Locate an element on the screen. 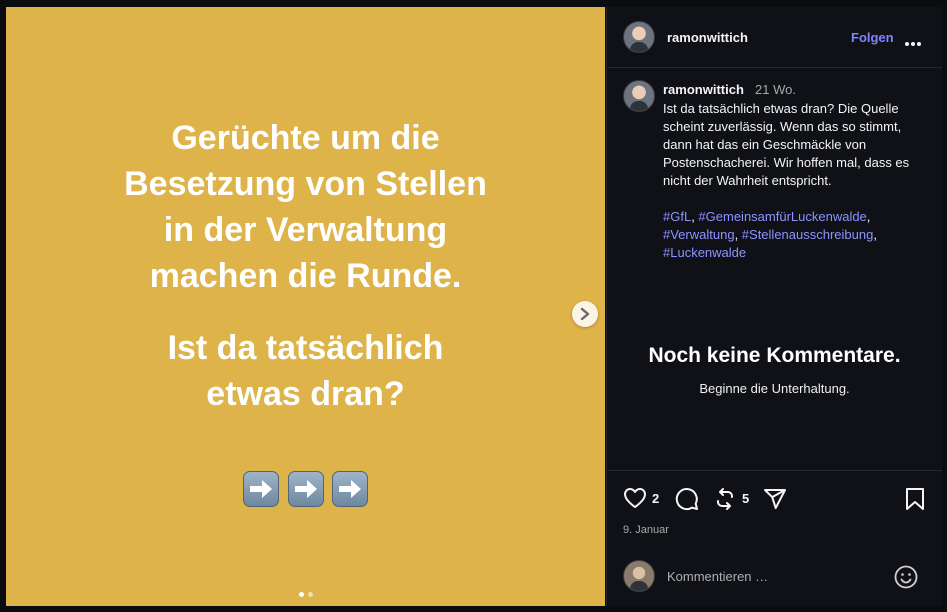 Image resolution: width=947 pixels, height=612 pixels. like-count: 2 is located at coordinates (655, 498).